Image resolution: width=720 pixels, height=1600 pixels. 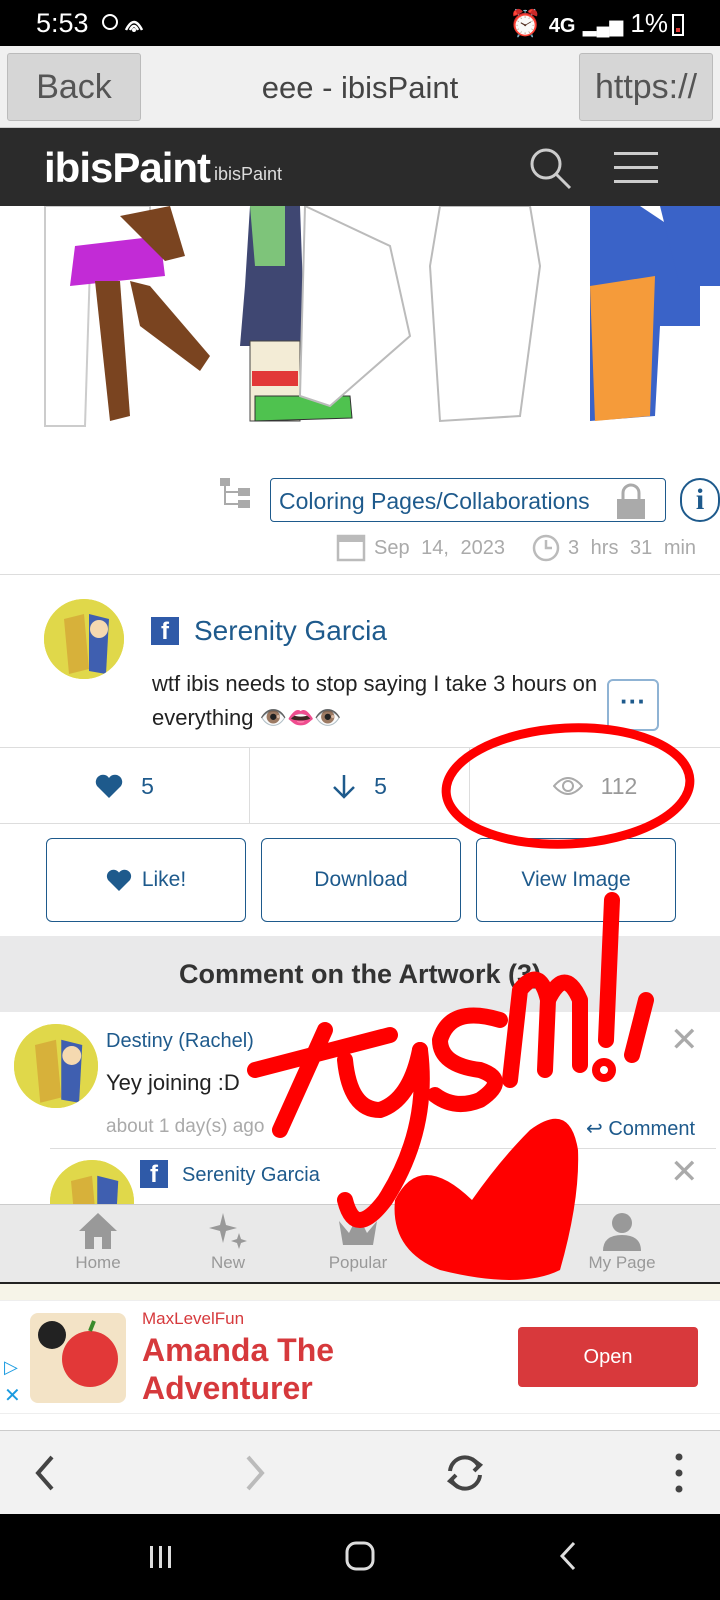 I want to click on comment-text: Yey joining :D, so click(x=173, y=1082).